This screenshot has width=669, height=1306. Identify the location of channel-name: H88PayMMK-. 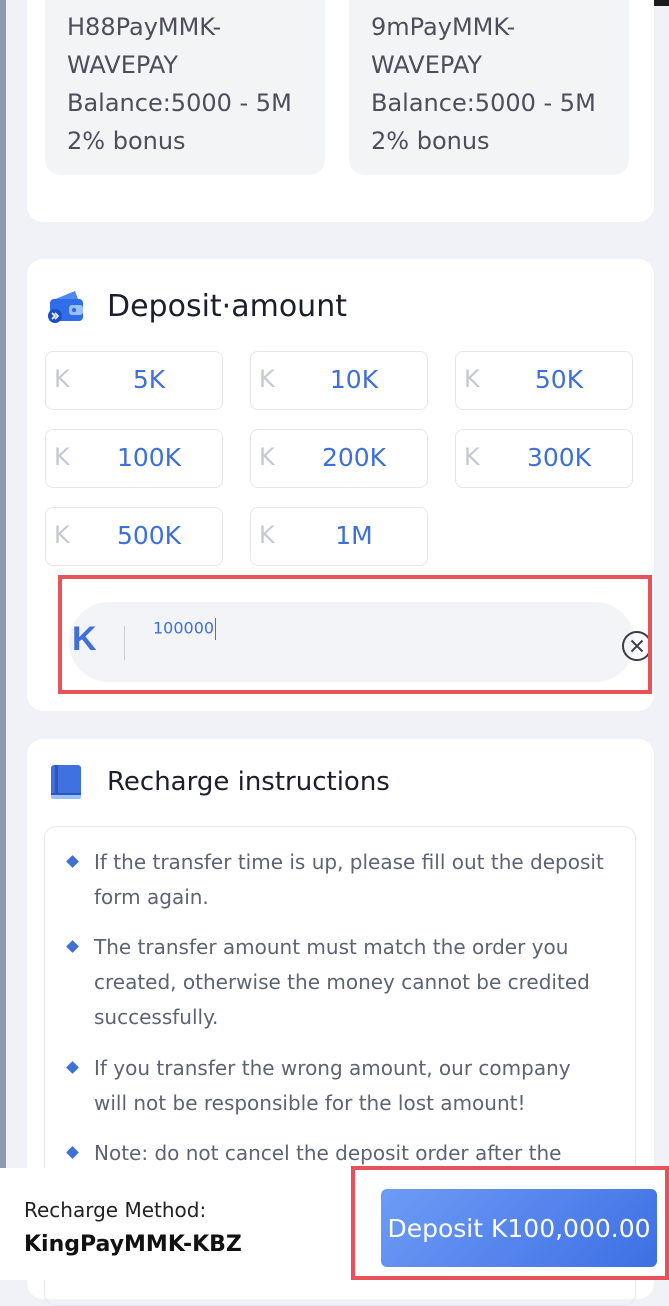
(144, 27).